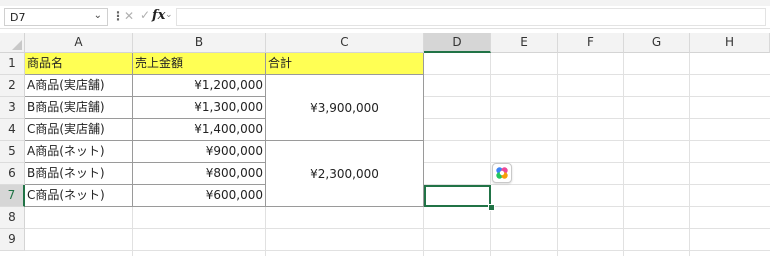 The width and height of the screenshot is (770, 256). I want to click on column-header-h: H, so click(730, 43).